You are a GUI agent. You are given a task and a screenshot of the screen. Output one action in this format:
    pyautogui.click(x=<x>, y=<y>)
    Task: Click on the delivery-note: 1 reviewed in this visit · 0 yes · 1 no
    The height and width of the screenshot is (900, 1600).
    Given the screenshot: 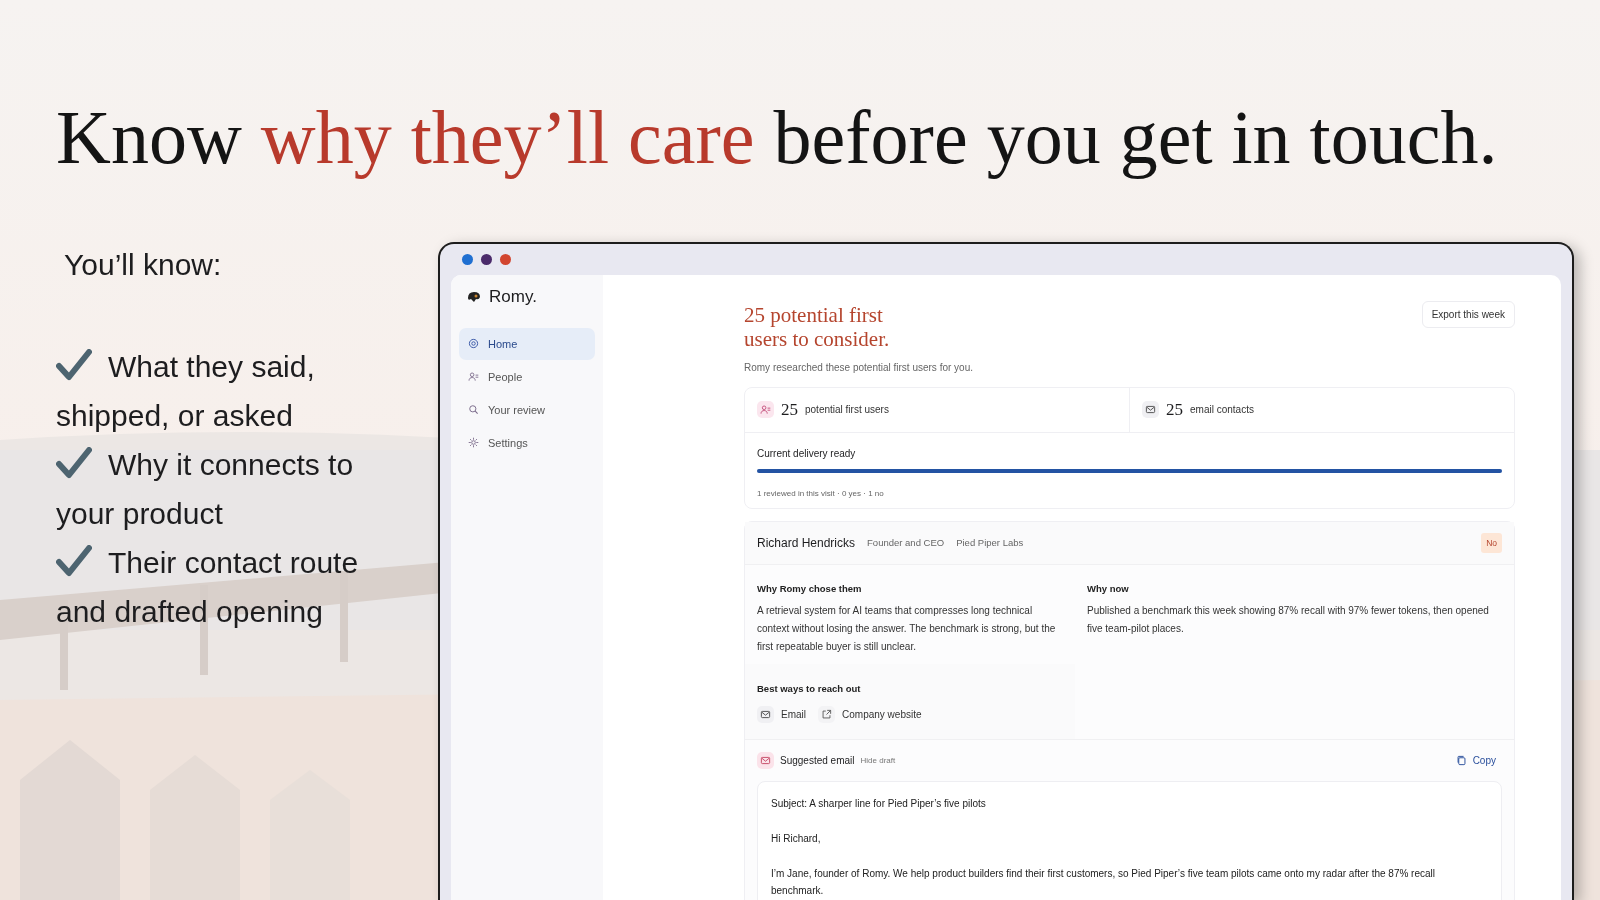 What is the action you would take?
    pyautogui.click(x=820, y=493)
    